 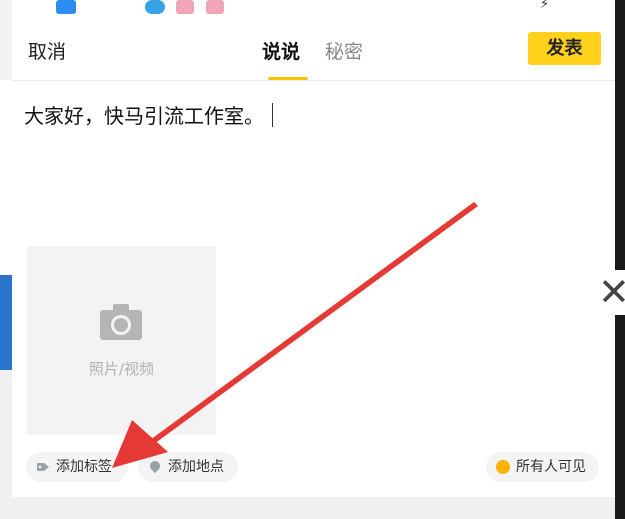 What do you see at coordinates (281, 50) in the screenshot?
I see `tab-shuoshuo: 说说` at bounding box center [281, 50].